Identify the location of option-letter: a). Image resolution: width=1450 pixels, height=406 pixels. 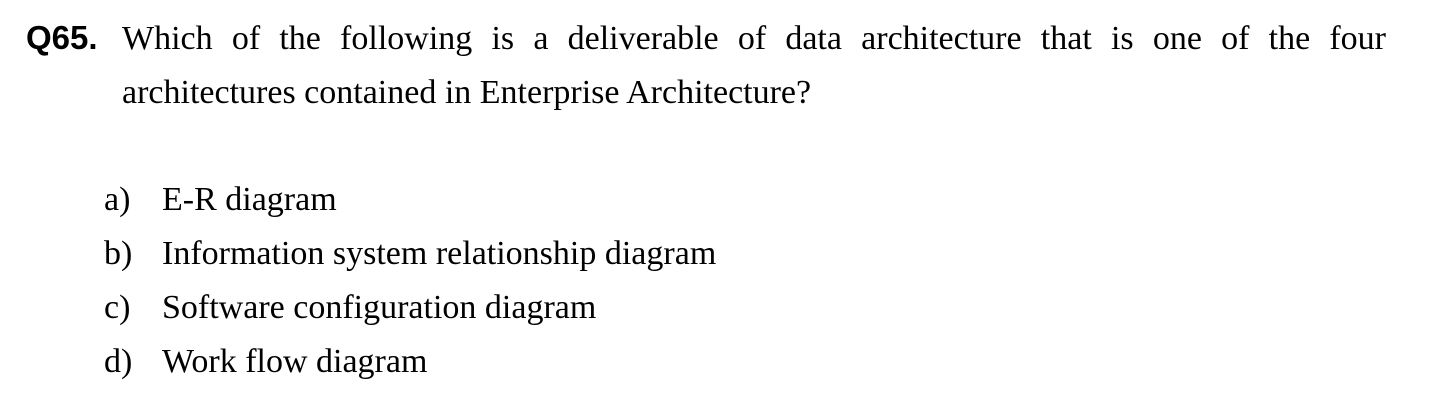
(117, 199).